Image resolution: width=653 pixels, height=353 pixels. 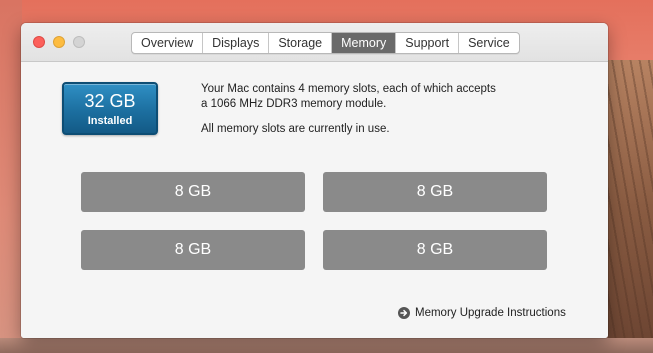 What do you see at coordinates (59, 42) in the screenshot?
I see `minimize-window-button` at bounding box center [59, 42].